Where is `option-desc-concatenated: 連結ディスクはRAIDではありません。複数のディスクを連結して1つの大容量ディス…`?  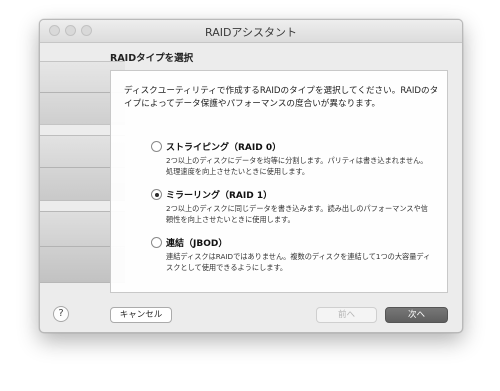
option-desc-concatenated: 連結ディスクはRAIDではありません。複数のディスクを連結して1つの大容量ディス… is located at coordinates (298, 262).